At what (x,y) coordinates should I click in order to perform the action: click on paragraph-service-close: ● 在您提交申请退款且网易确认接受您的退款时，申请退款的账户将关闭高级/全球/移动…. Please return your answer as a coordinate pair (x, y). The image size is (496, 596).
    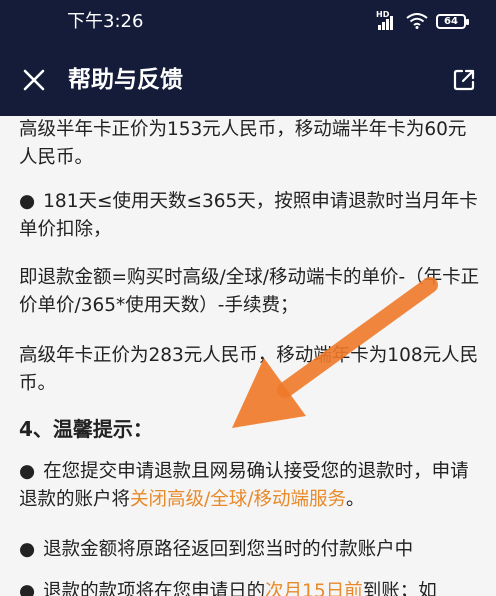
    Looking at the image, I should click on (250, 486).